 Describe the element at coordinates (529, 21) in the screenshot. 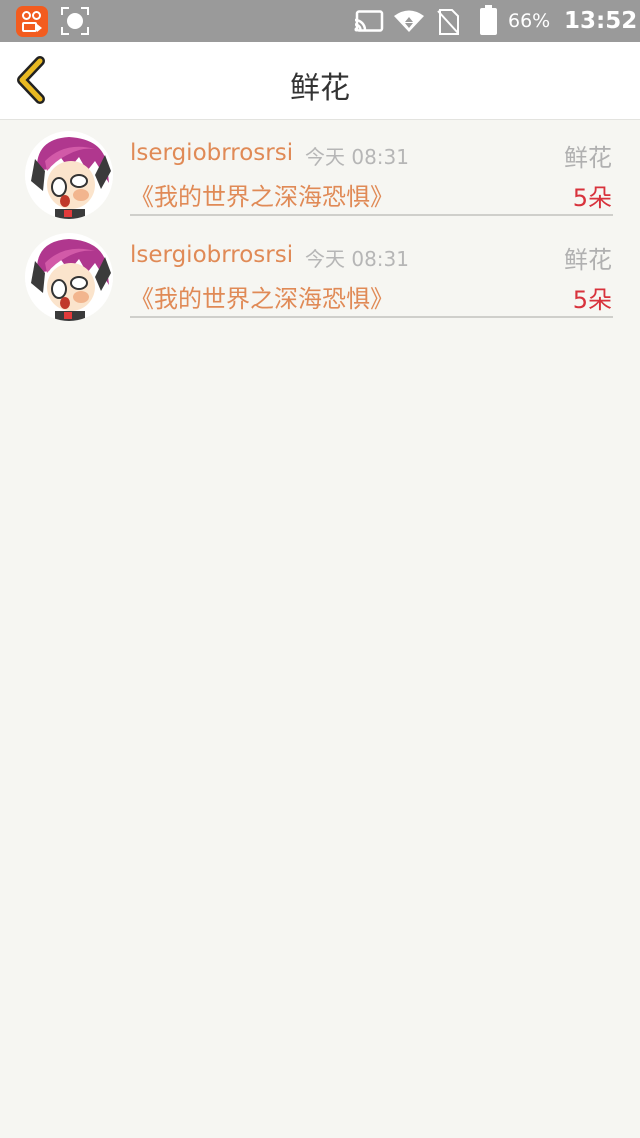

I see `battery-percentage: 66%` at that location.